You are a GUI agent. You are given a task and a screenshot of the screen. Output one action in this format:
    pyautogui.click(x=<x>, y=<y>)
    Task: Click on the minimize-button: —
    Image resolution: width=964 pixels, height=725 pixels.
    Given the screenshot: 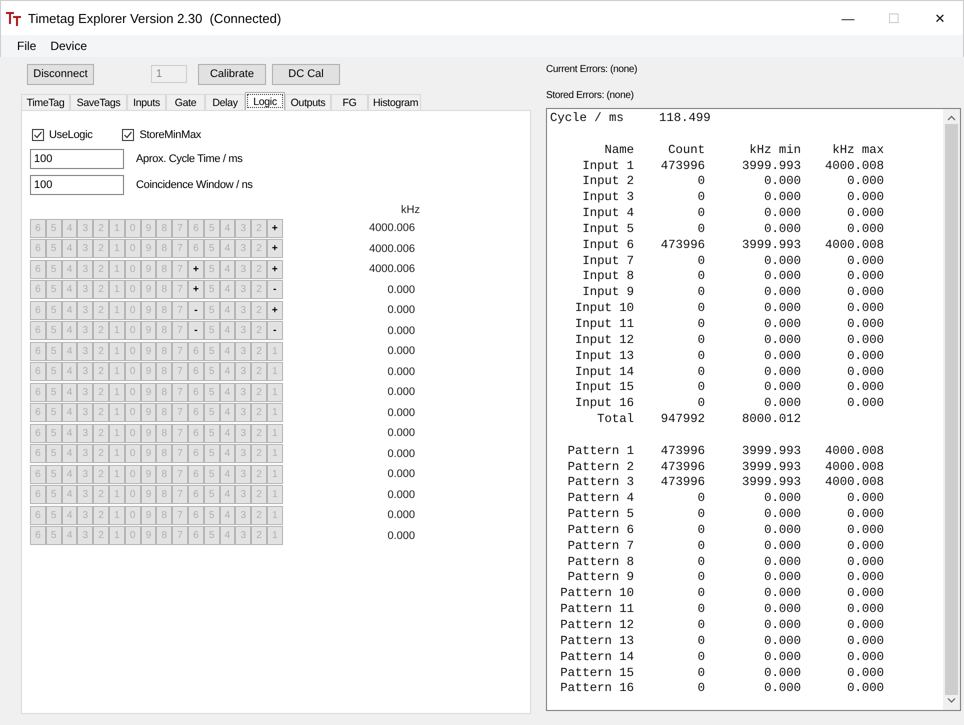 What is the action you would take?
    pyautogui.click(x=848, y=18)
    